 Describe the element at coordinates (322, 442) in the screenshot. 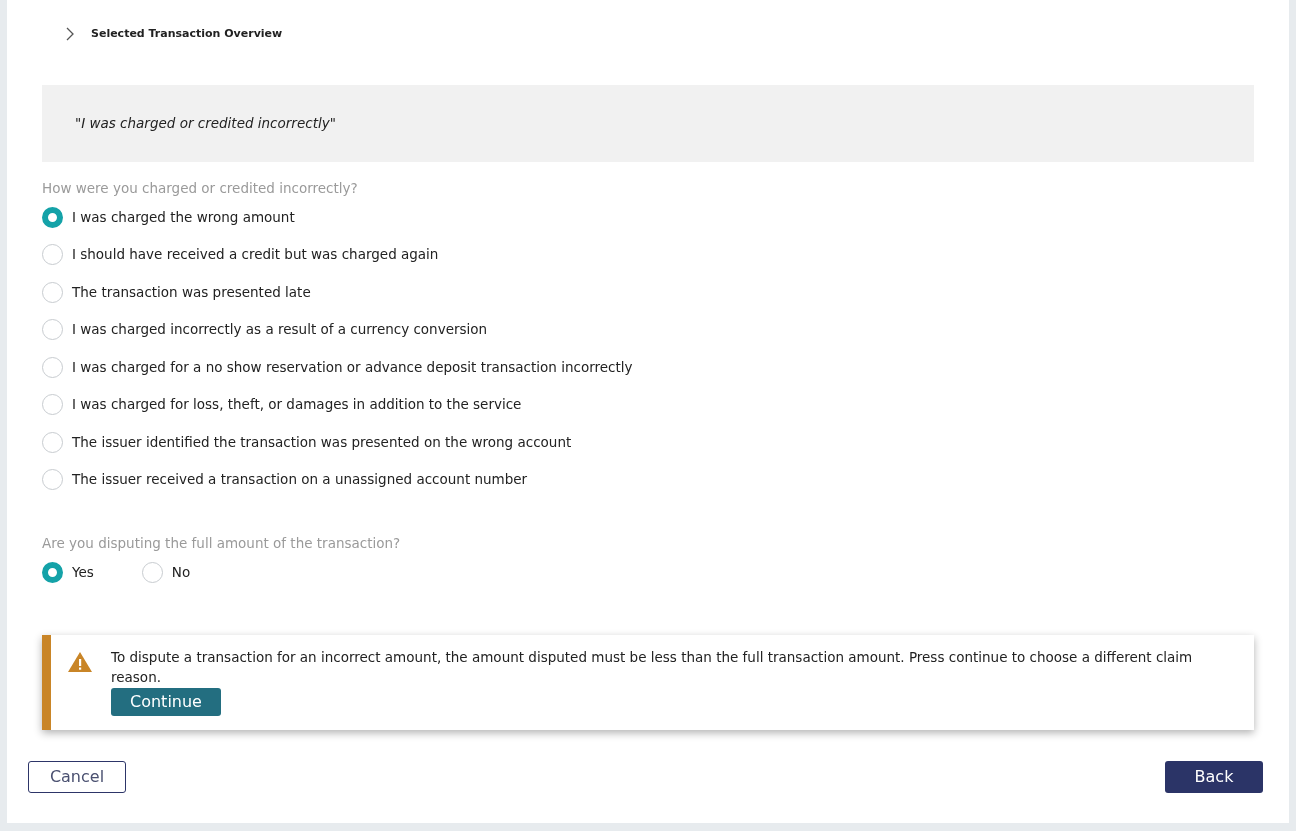

I see `option-label: The issuer identified the transaction was presented on the wrong account` at that location.